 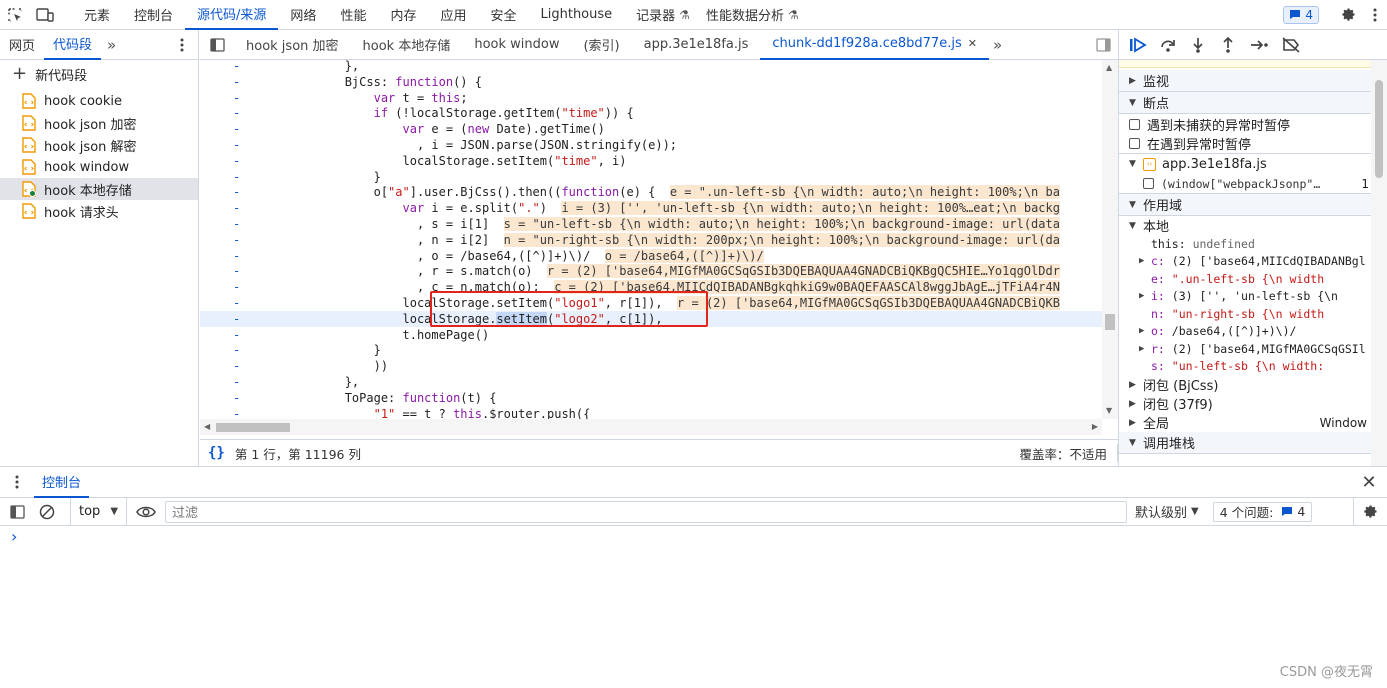 What do you see at coordinates (745, 15) in the screenshot?
I see `top-tab: 性能数据分析` at bounding box center [745, 15].